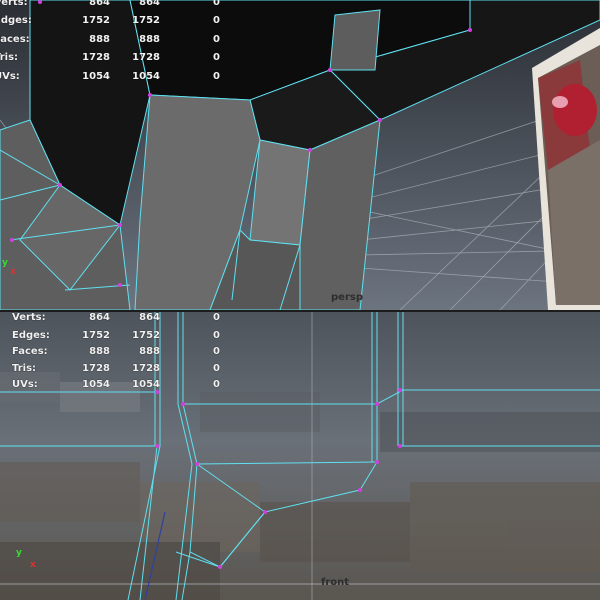  I want to click on camera-label: persp, so click(347, 297).